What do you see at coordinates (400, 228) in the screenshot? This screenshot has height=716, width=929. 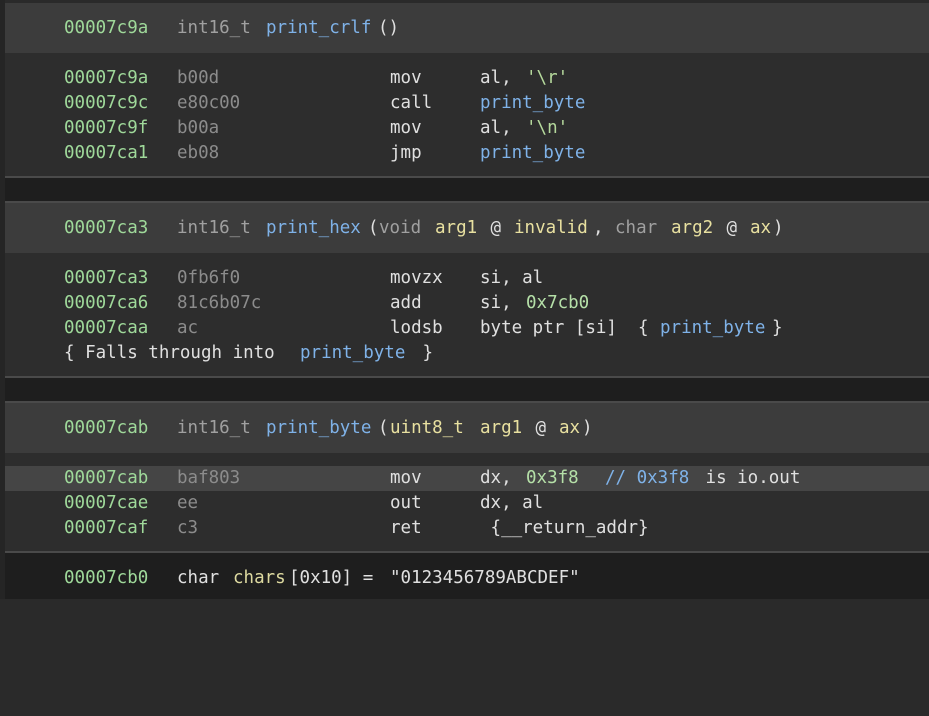 I see `param-type: void` at bounding box center [400, 228].